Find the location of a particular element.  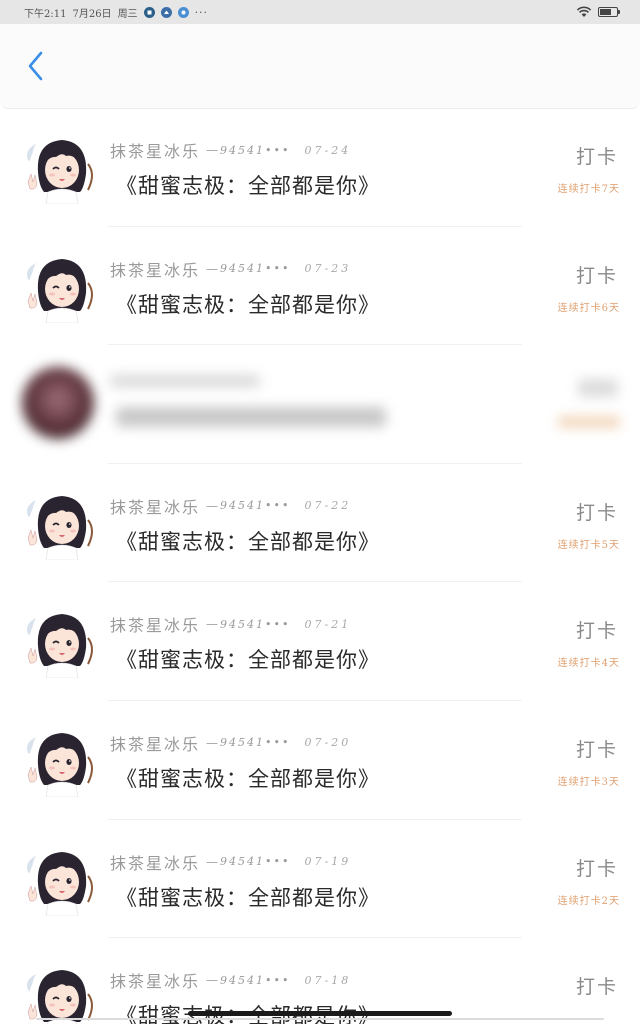

status-left: 下午2:11 7月26日 周三 ··· is located at coordinates (104, 12).